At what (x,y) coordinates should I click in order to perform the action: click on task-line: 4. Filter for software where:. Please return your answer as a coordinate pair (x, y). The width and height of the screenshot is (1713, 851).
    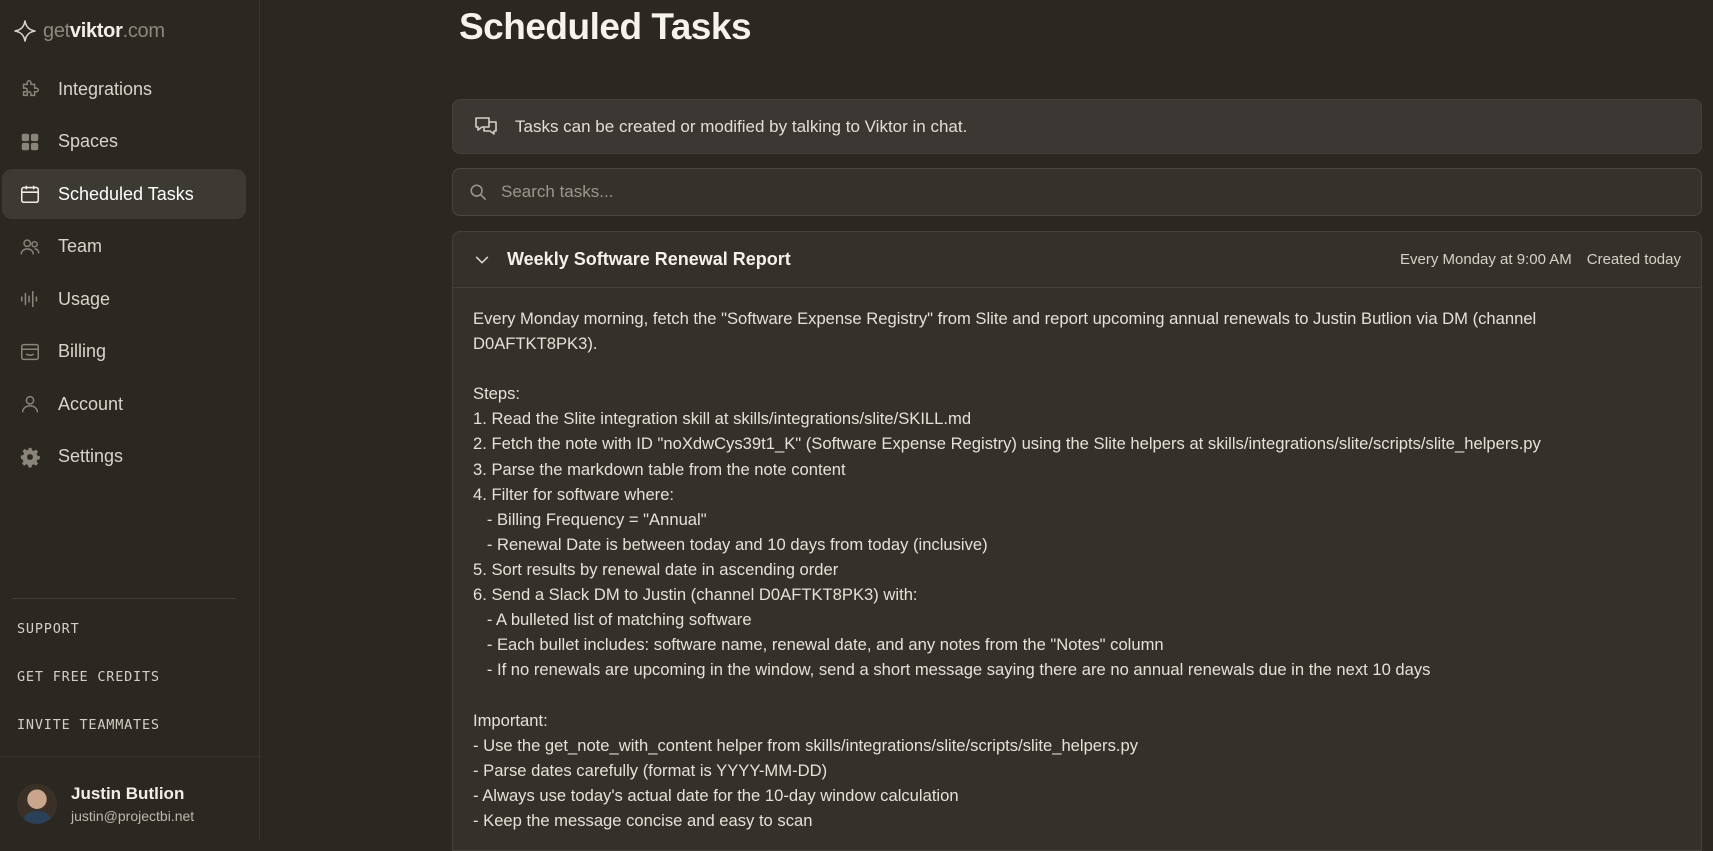
    Looking at the image, I should click on (574, 494).